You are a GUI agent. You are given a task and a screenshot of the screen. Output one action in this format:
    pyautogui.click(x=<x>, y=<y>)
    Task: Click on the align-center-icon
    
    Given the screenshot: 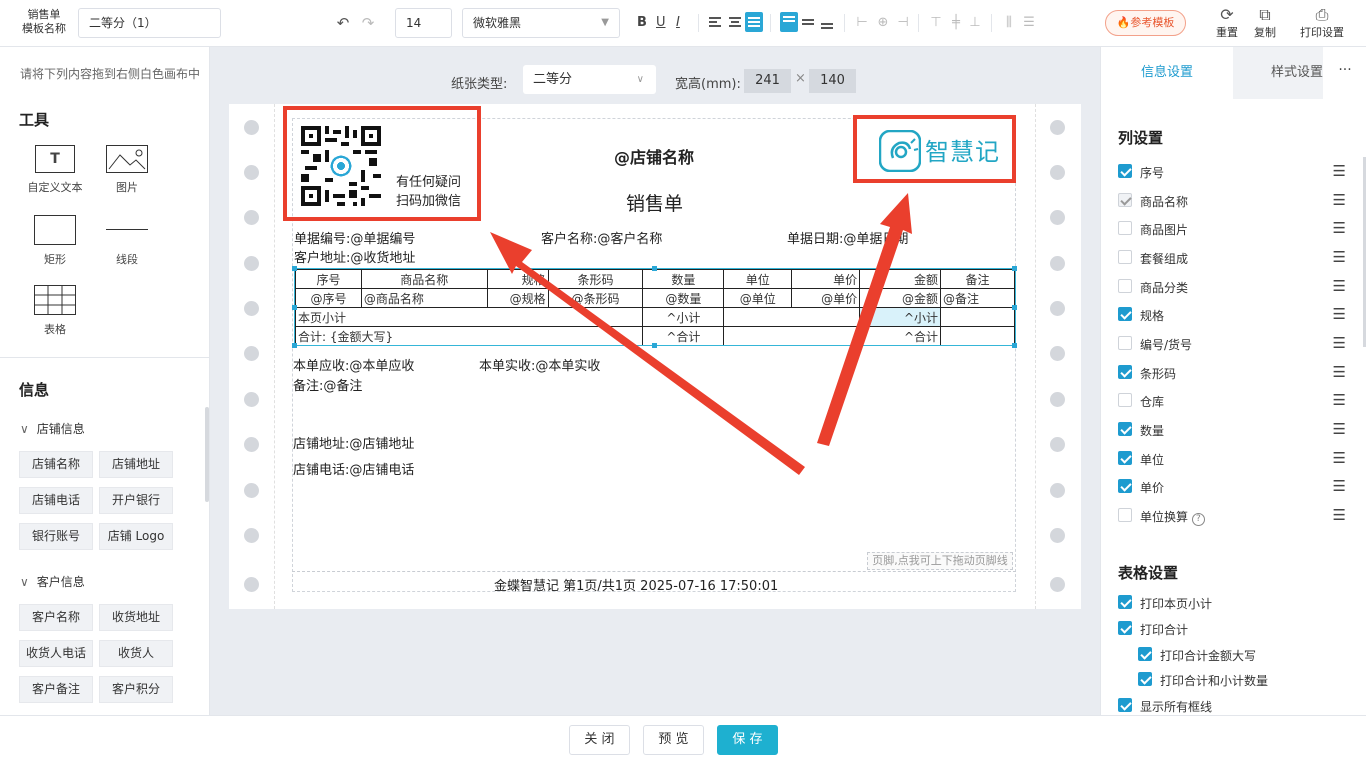 What is the action you would take?
    pyautogui.click(x=735, y=22)
    